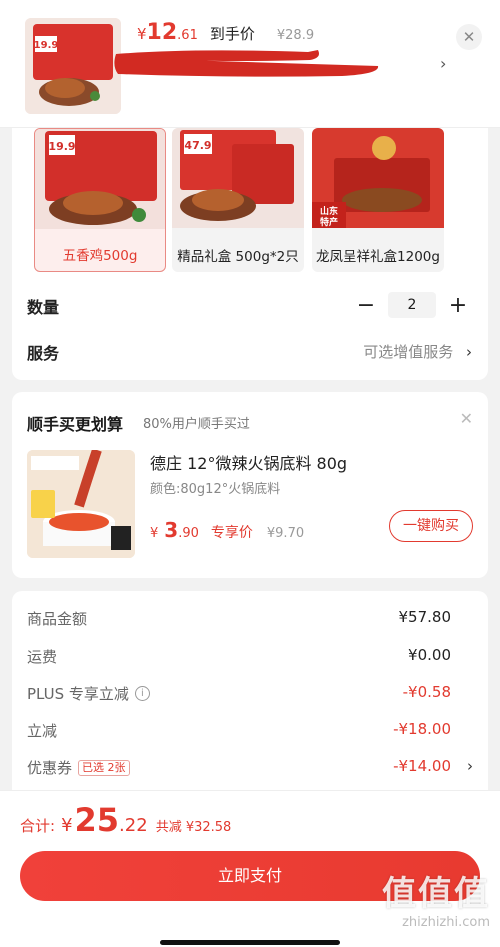 The width and height of the screenshot is (500, 947). I want to click on sku-option-giftbox: 47.9 精品礼盒 500g*2只, so click(238, 200).